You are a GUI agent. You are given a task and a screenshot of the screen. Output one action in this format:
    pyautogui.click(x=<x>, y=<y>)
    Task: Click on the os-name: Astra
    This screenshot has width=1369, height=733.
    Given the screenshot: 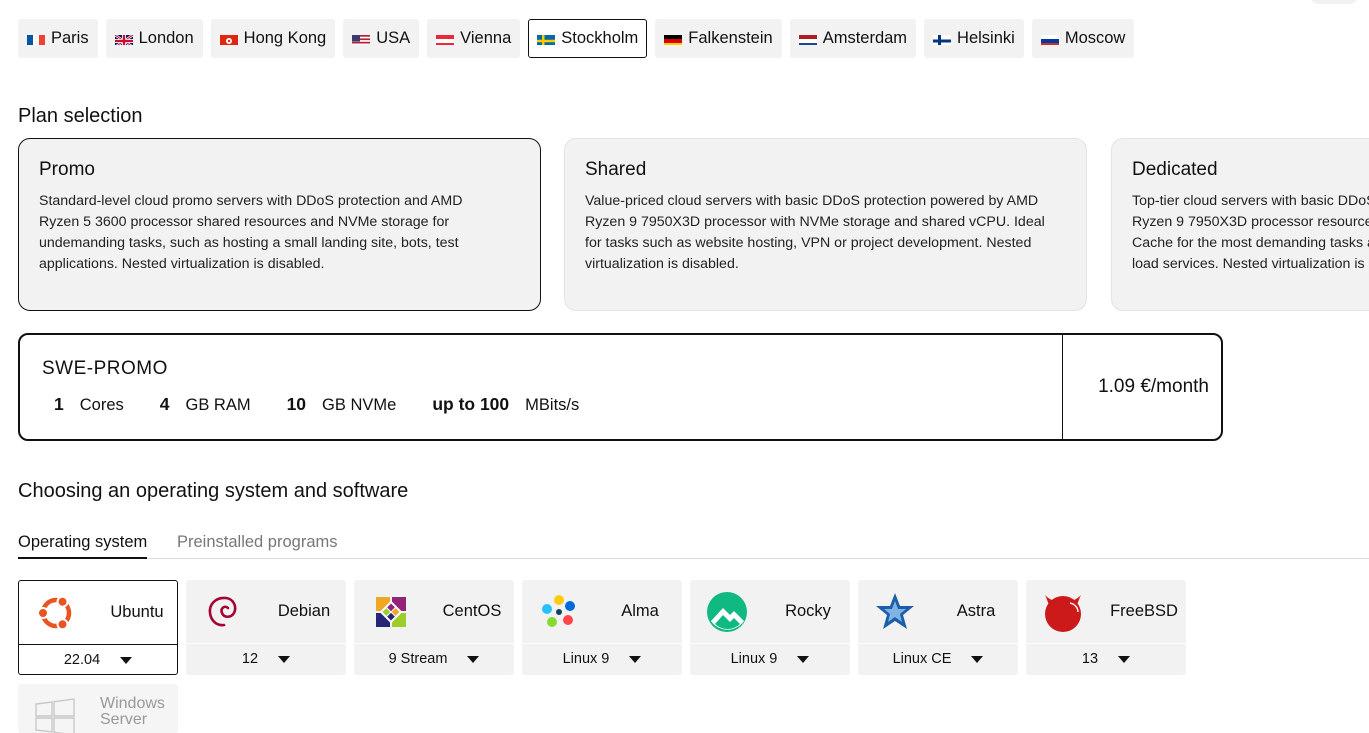 What is the action you would take?
    pyautogui.click(x=976, y=611)
    